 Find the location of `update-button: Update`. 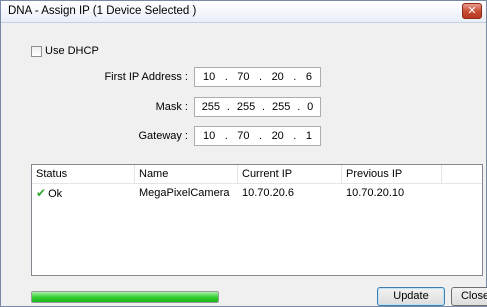

update-button: Update is located at coordinates (411, 296).